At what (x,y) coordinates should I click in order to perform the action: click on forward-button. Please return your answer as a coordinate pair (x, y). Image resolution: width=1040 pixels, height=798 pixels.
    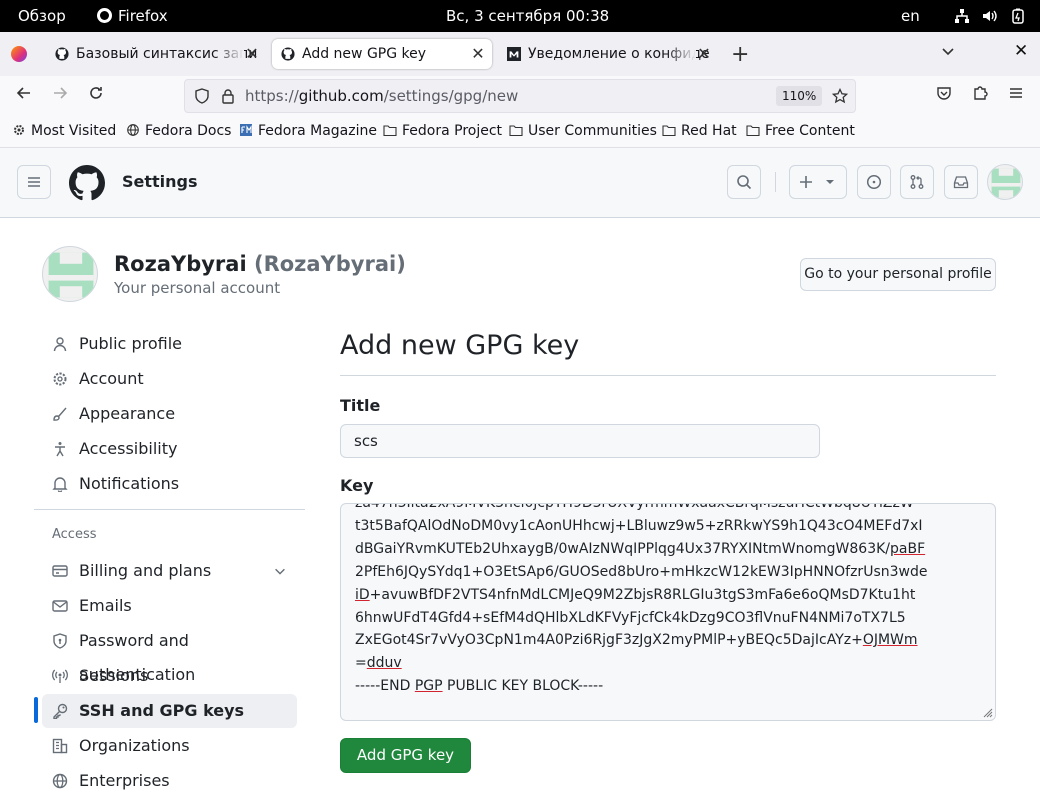
    Looking at the image, I should click on (60, 96).